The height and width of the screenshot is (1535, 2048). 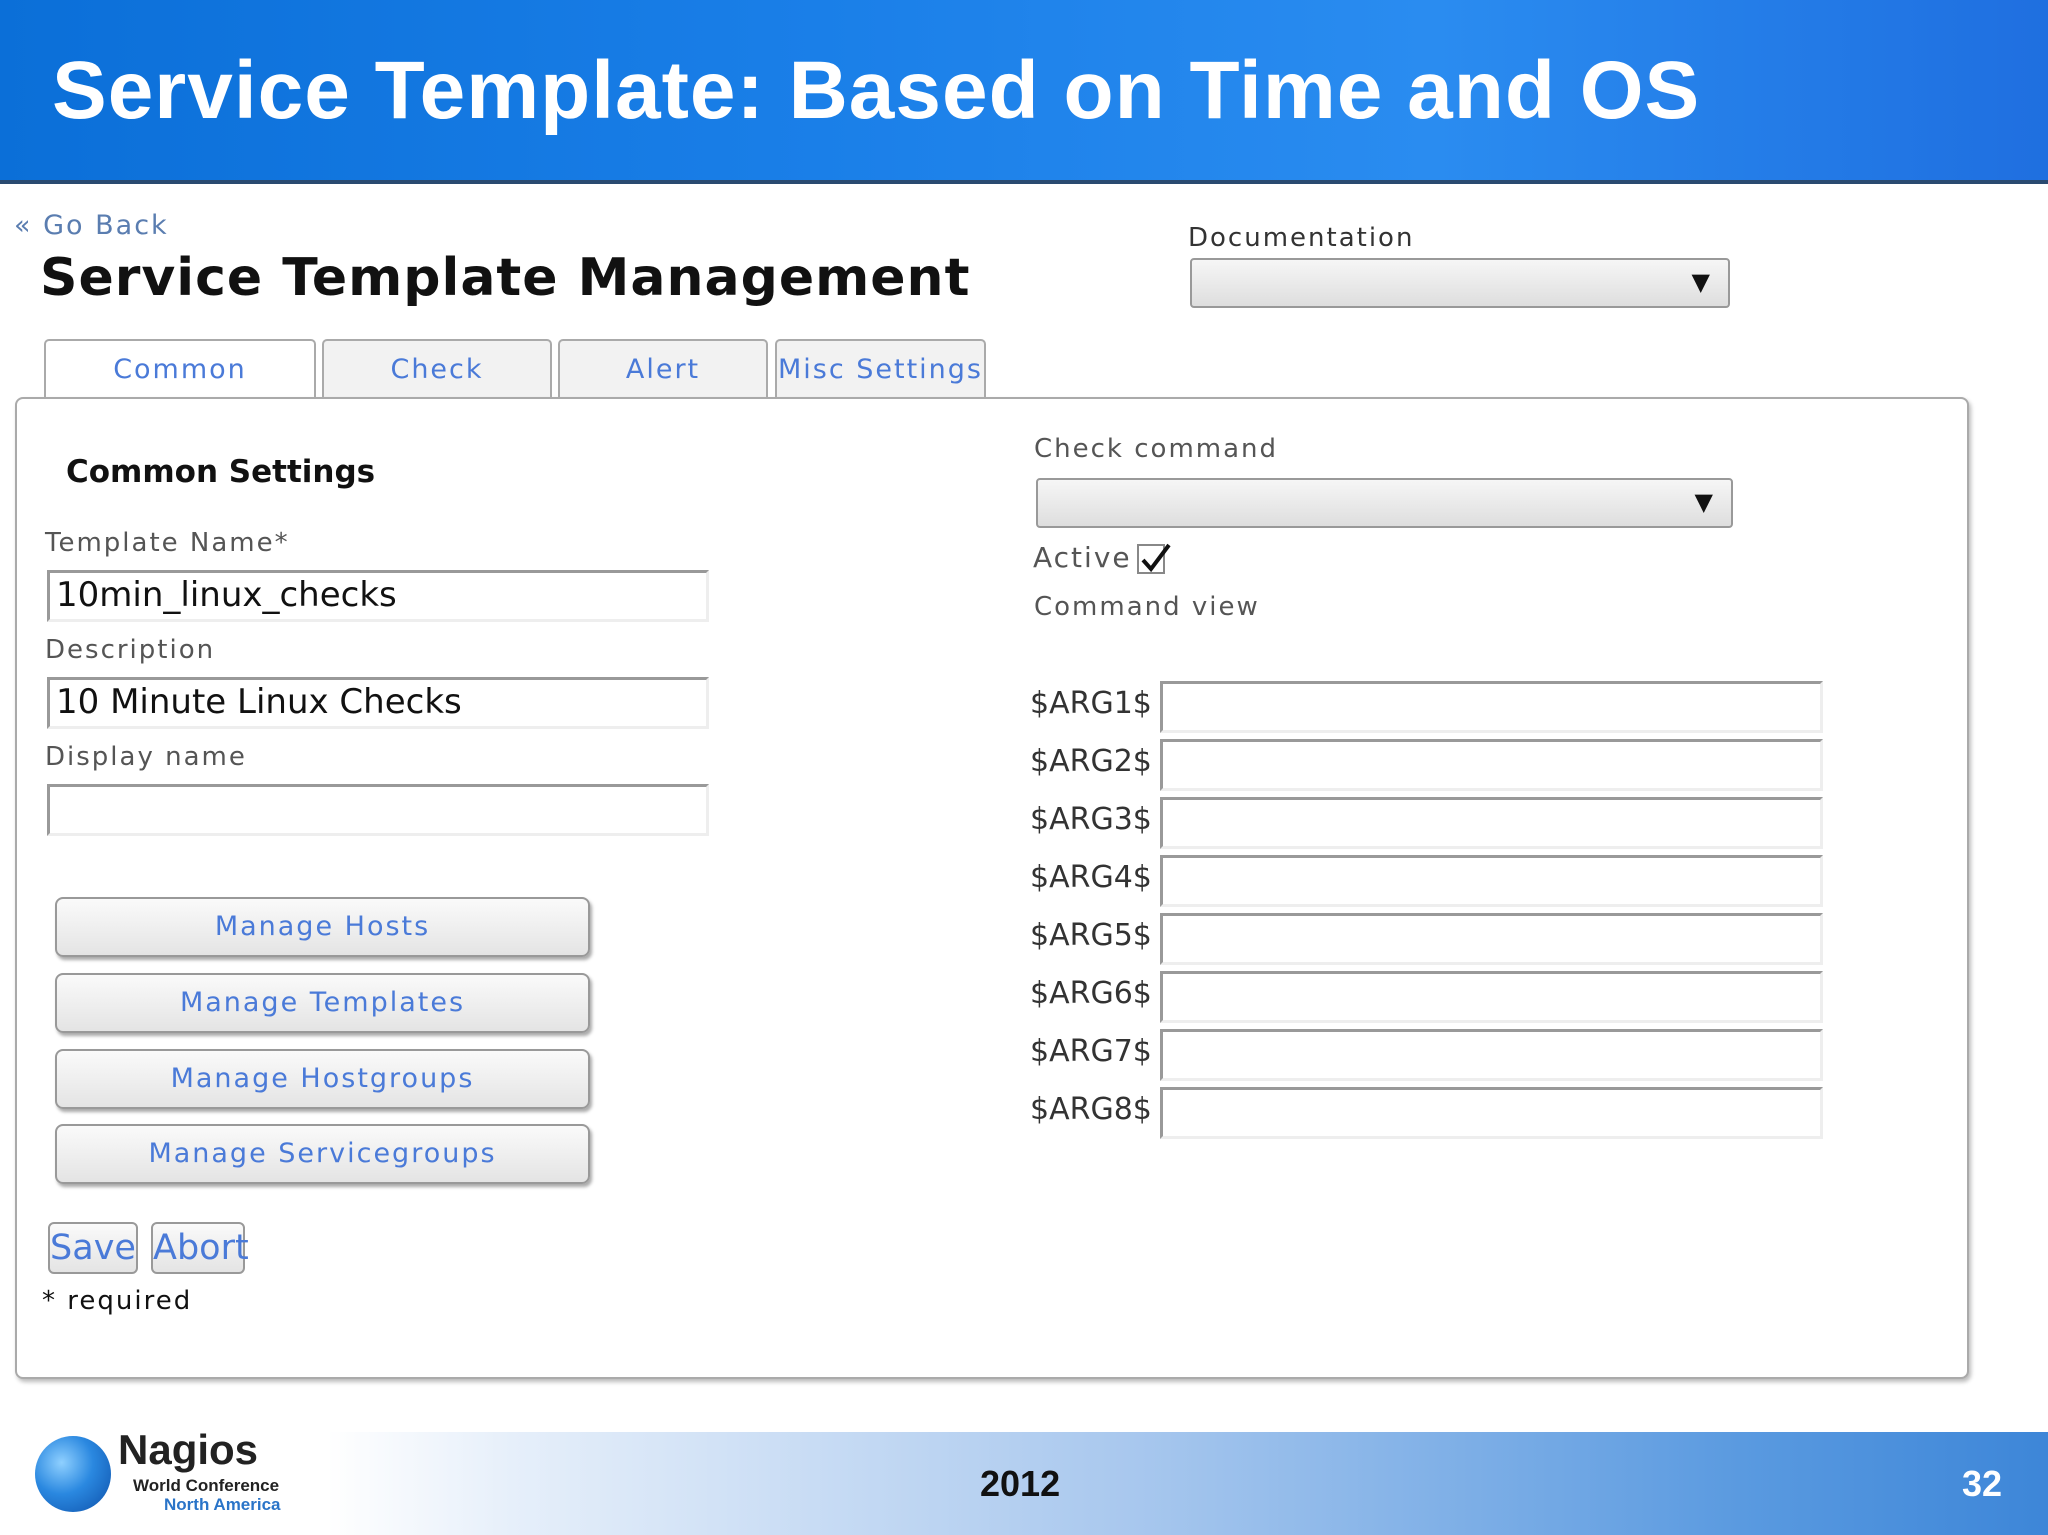 What do you see at coordinates (167, 543) in the screenshot?
I see `template-name-label: Template Name*` at bounding box center [167, 543].